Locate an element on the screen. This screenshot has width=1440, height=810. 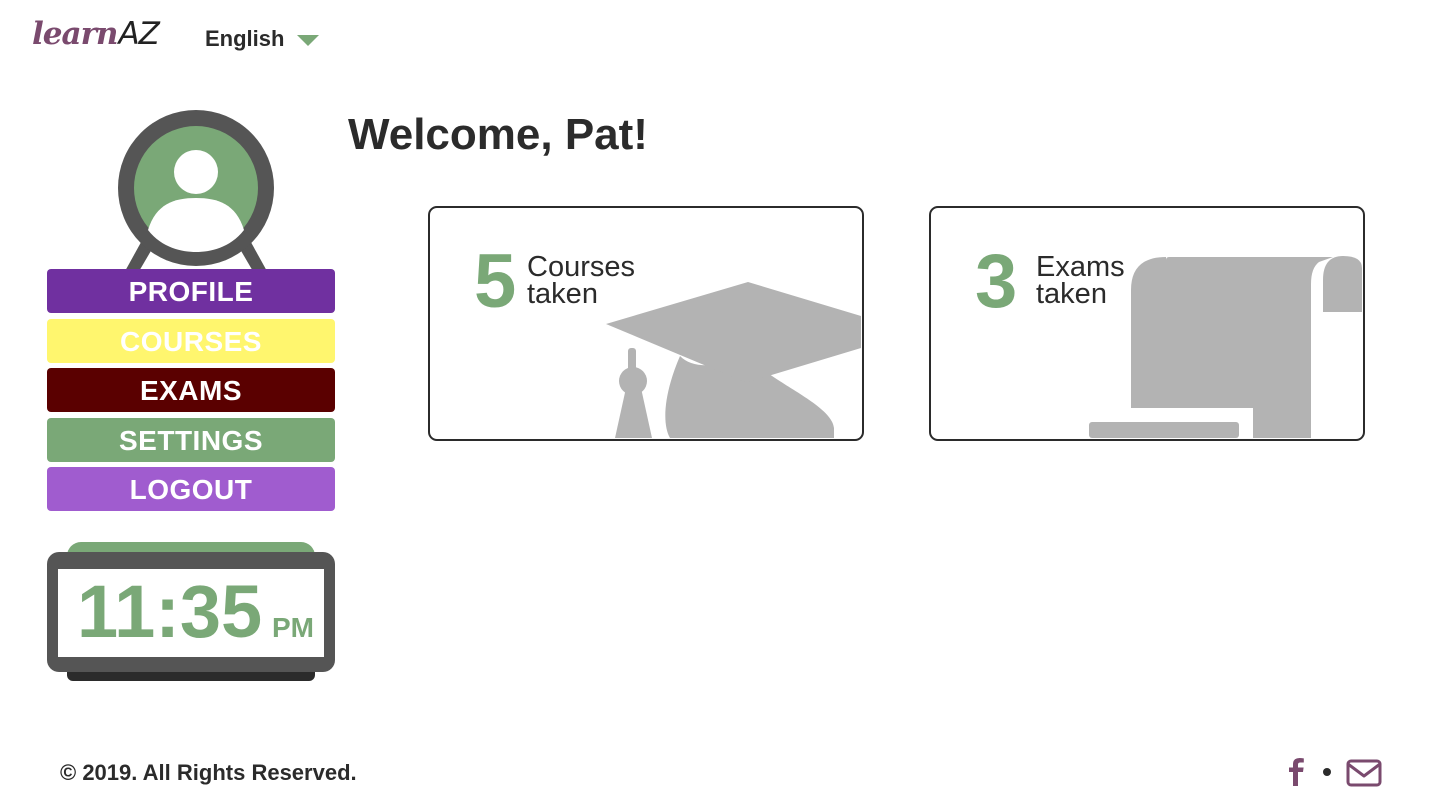
logo-az-text: AZ is located at coordinates (138, 34).